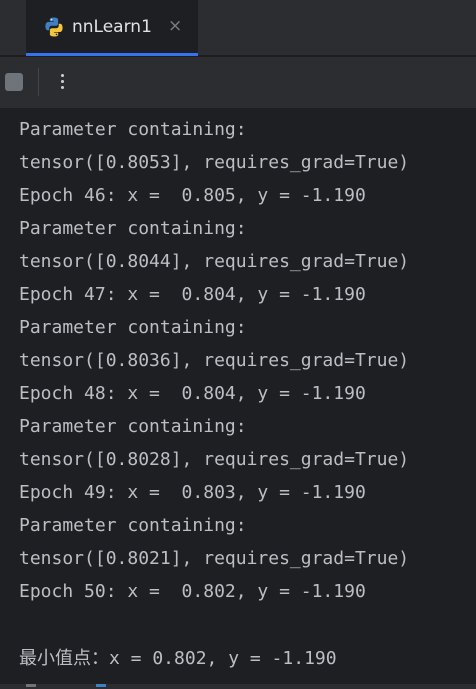  What do you see at coordinates (192, 294) in the screenshot?
I see `console-line: Epoch 47: x = 0.804, y = -1.190` at bounding box center [192, 294].